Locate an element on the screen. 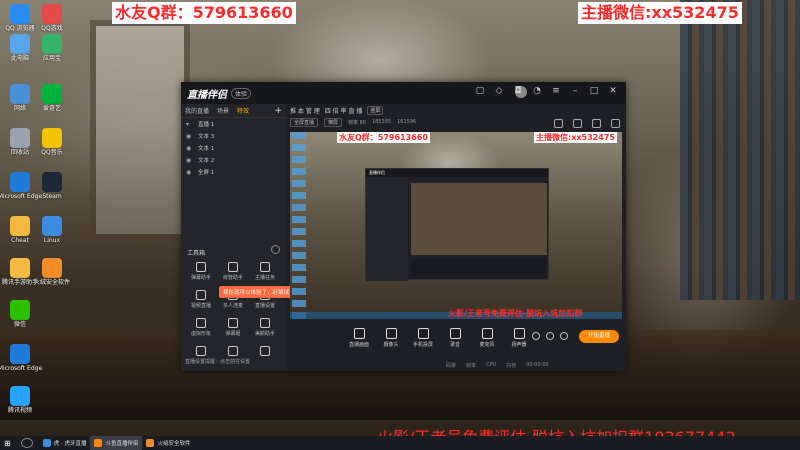 The height and width of the screenshot is (450, 800). eye-icon is located at coordinates (550, 336).